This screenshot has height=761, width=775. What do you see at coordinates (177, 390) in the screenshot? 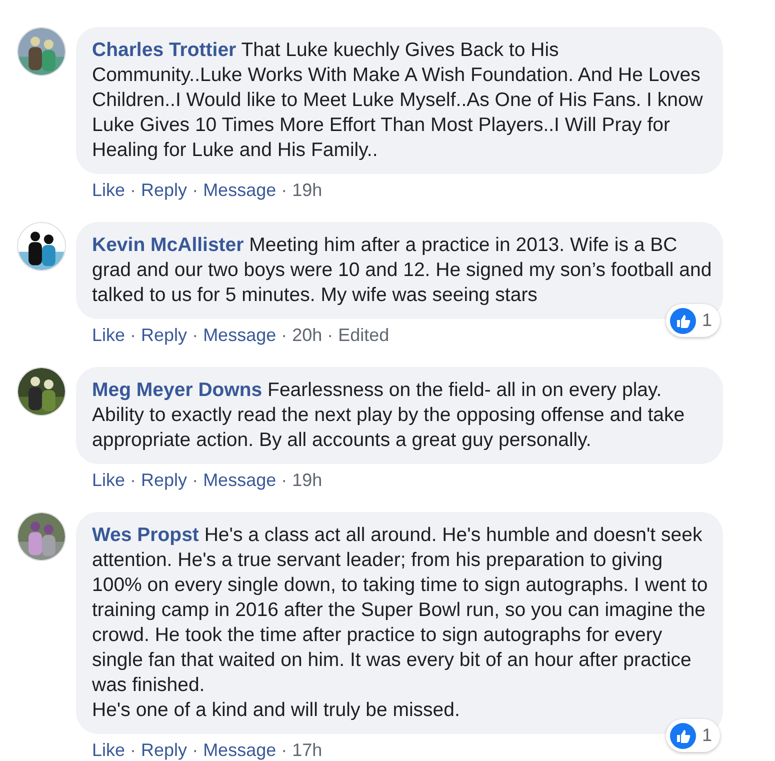
I see `author-link: Meg Meyer Downs` at bounding box center [177, 390].